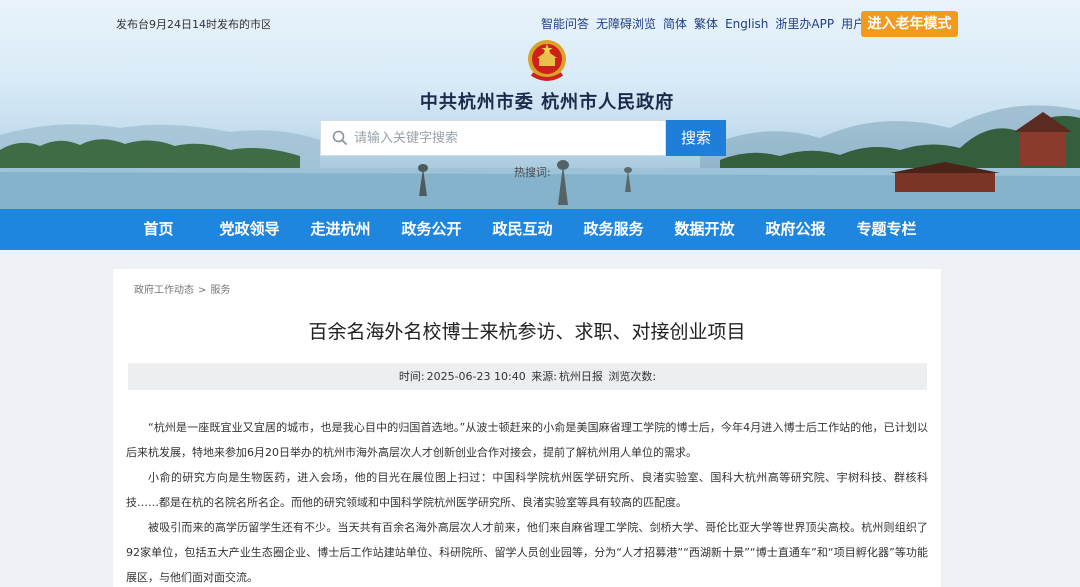 This screenshot has height=587, width=1080. I want to click on search-input, so click(509, 138).